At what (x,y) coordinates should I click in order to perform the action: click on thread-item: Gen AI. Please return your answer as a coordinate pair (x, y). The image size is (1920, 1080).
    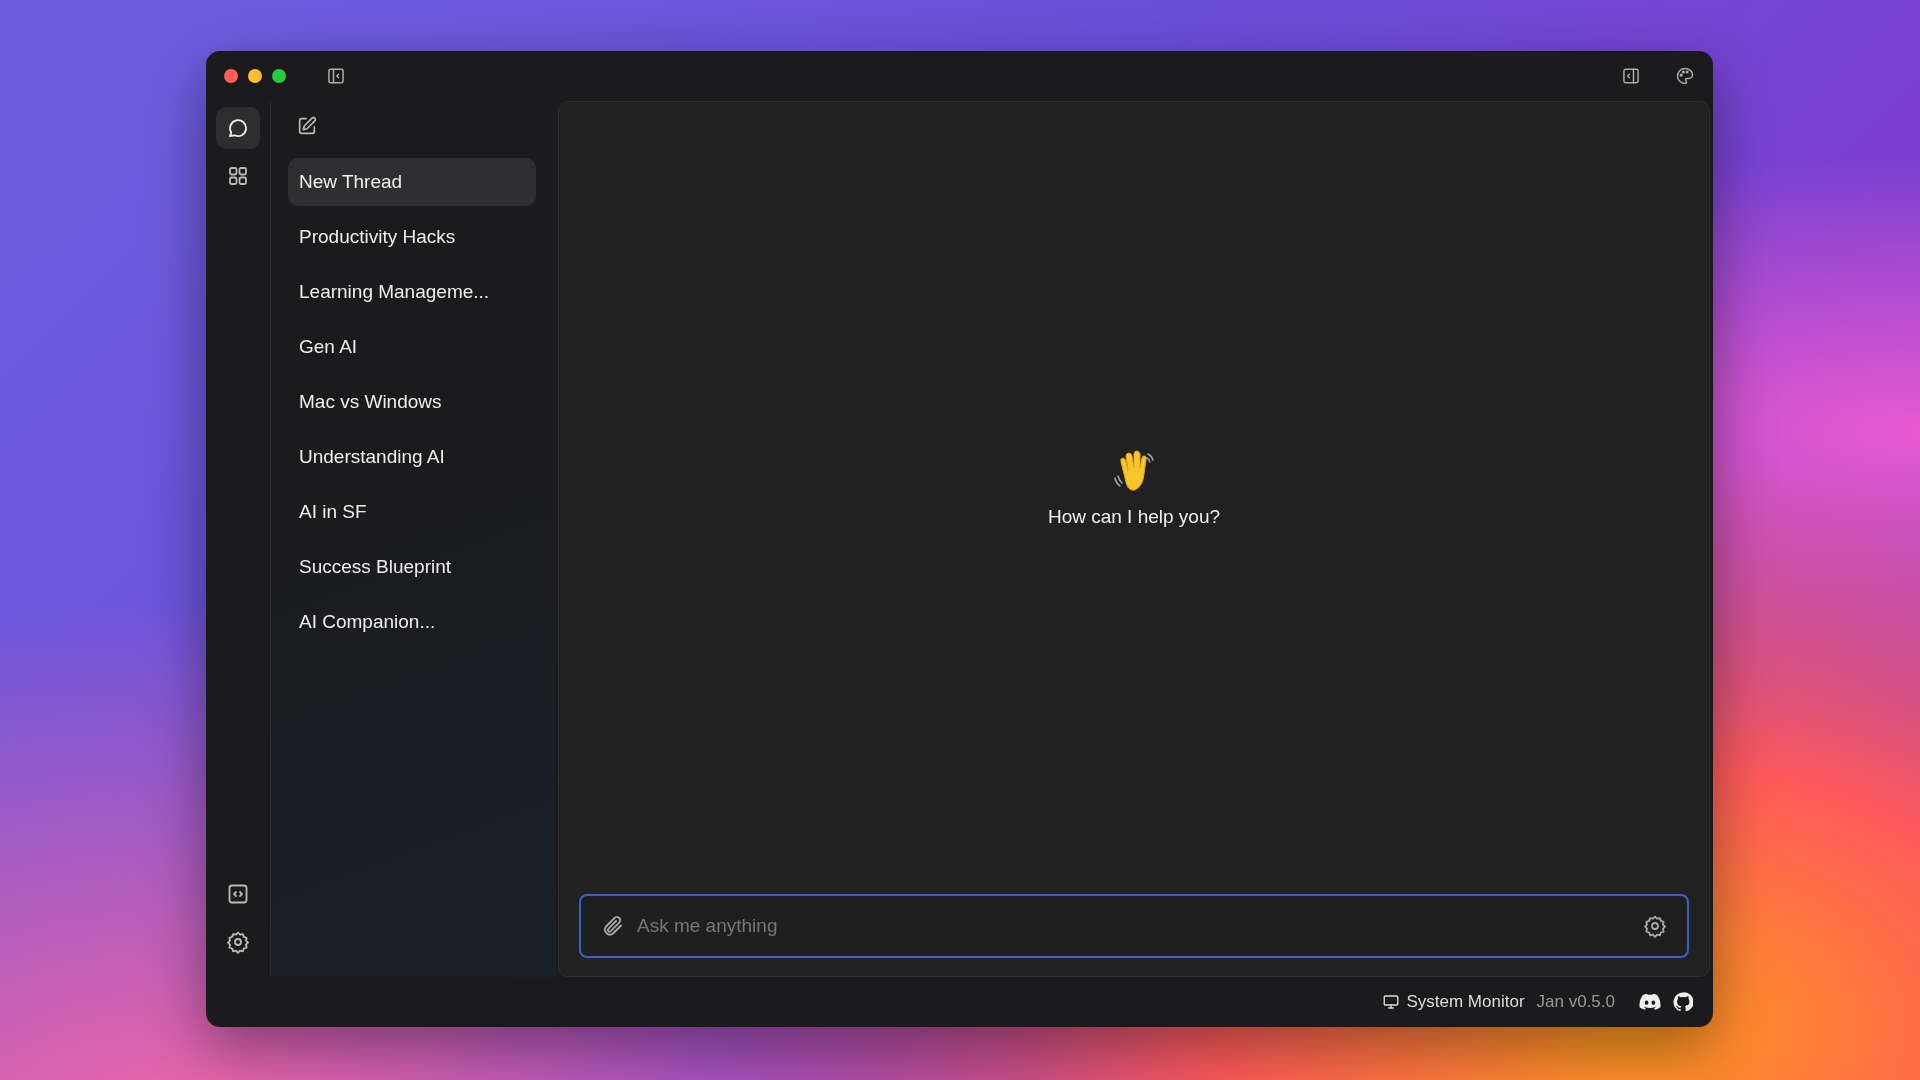
    Looking at the image, I should click on (412, 347).